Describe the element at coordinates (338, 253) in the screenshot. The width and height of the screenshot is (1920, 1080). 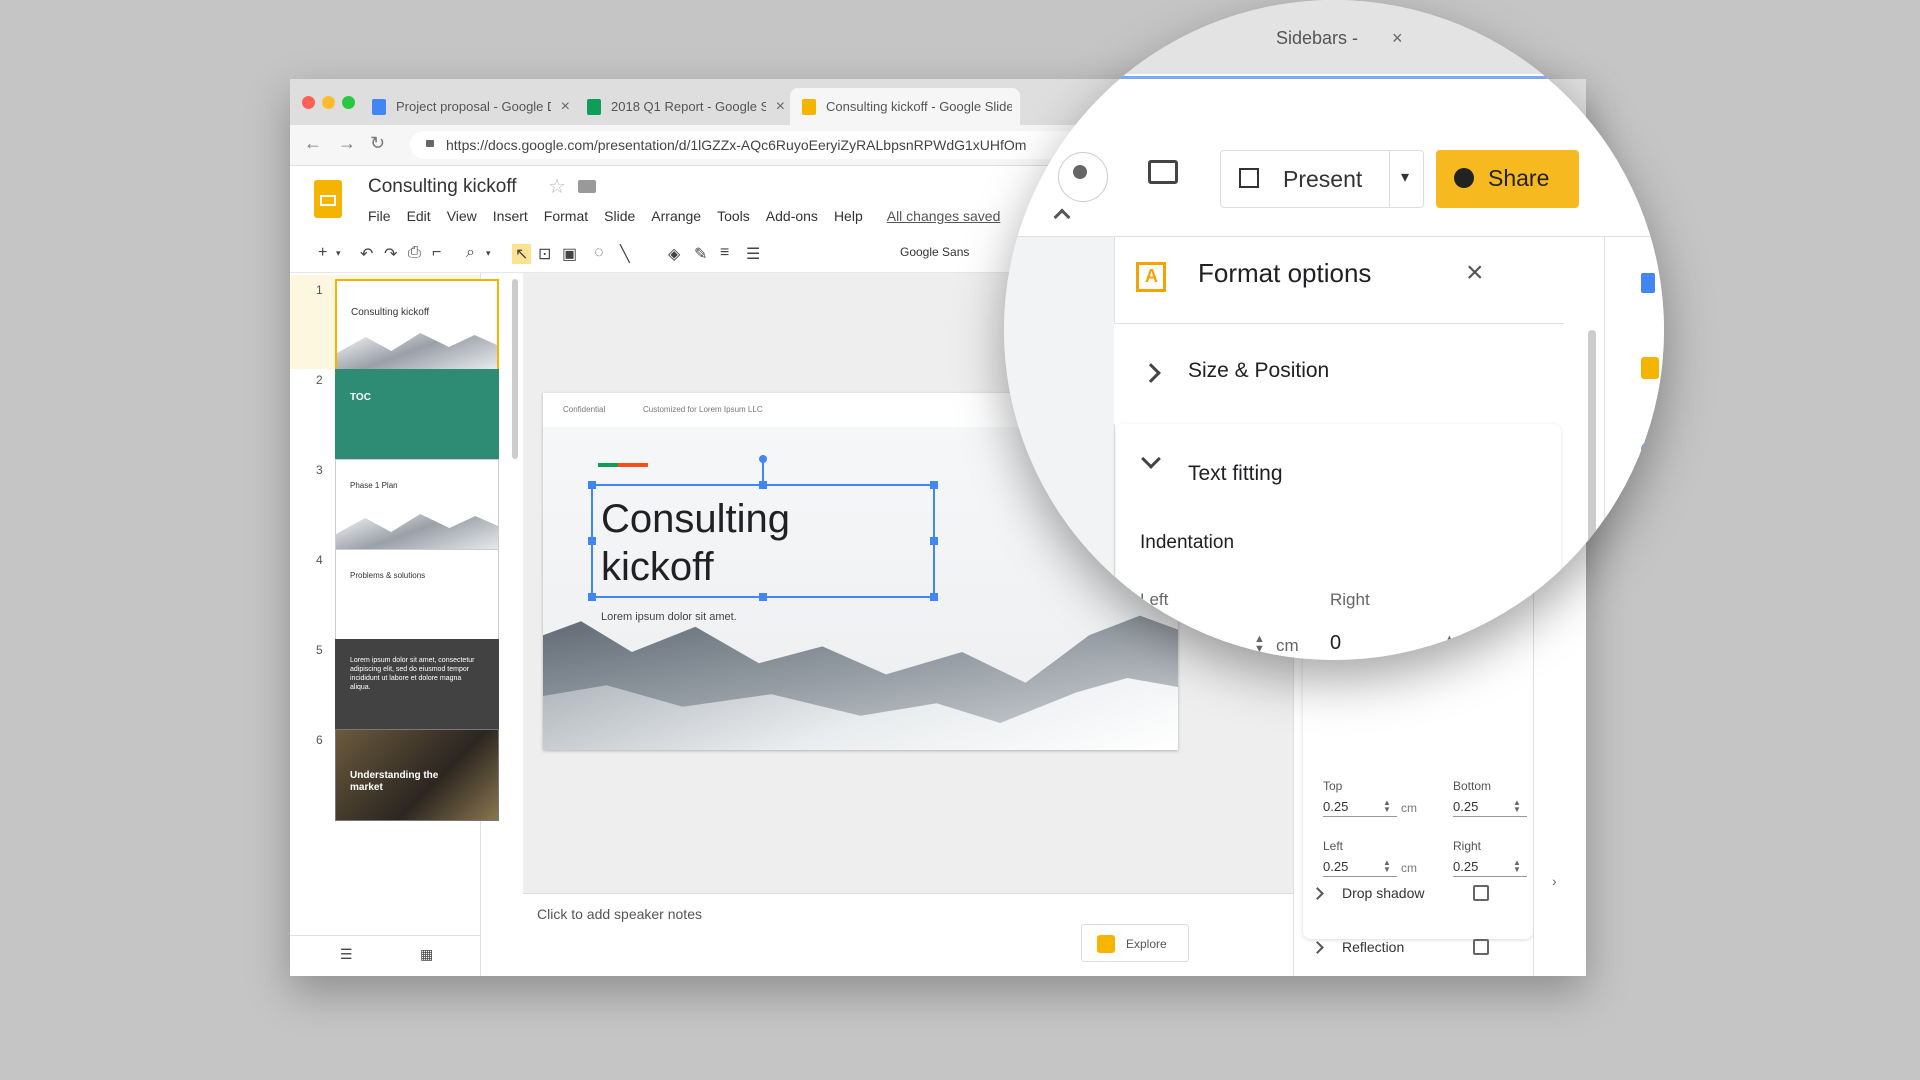
I see `new-slide-dropdown-icon: ▾` at that location.